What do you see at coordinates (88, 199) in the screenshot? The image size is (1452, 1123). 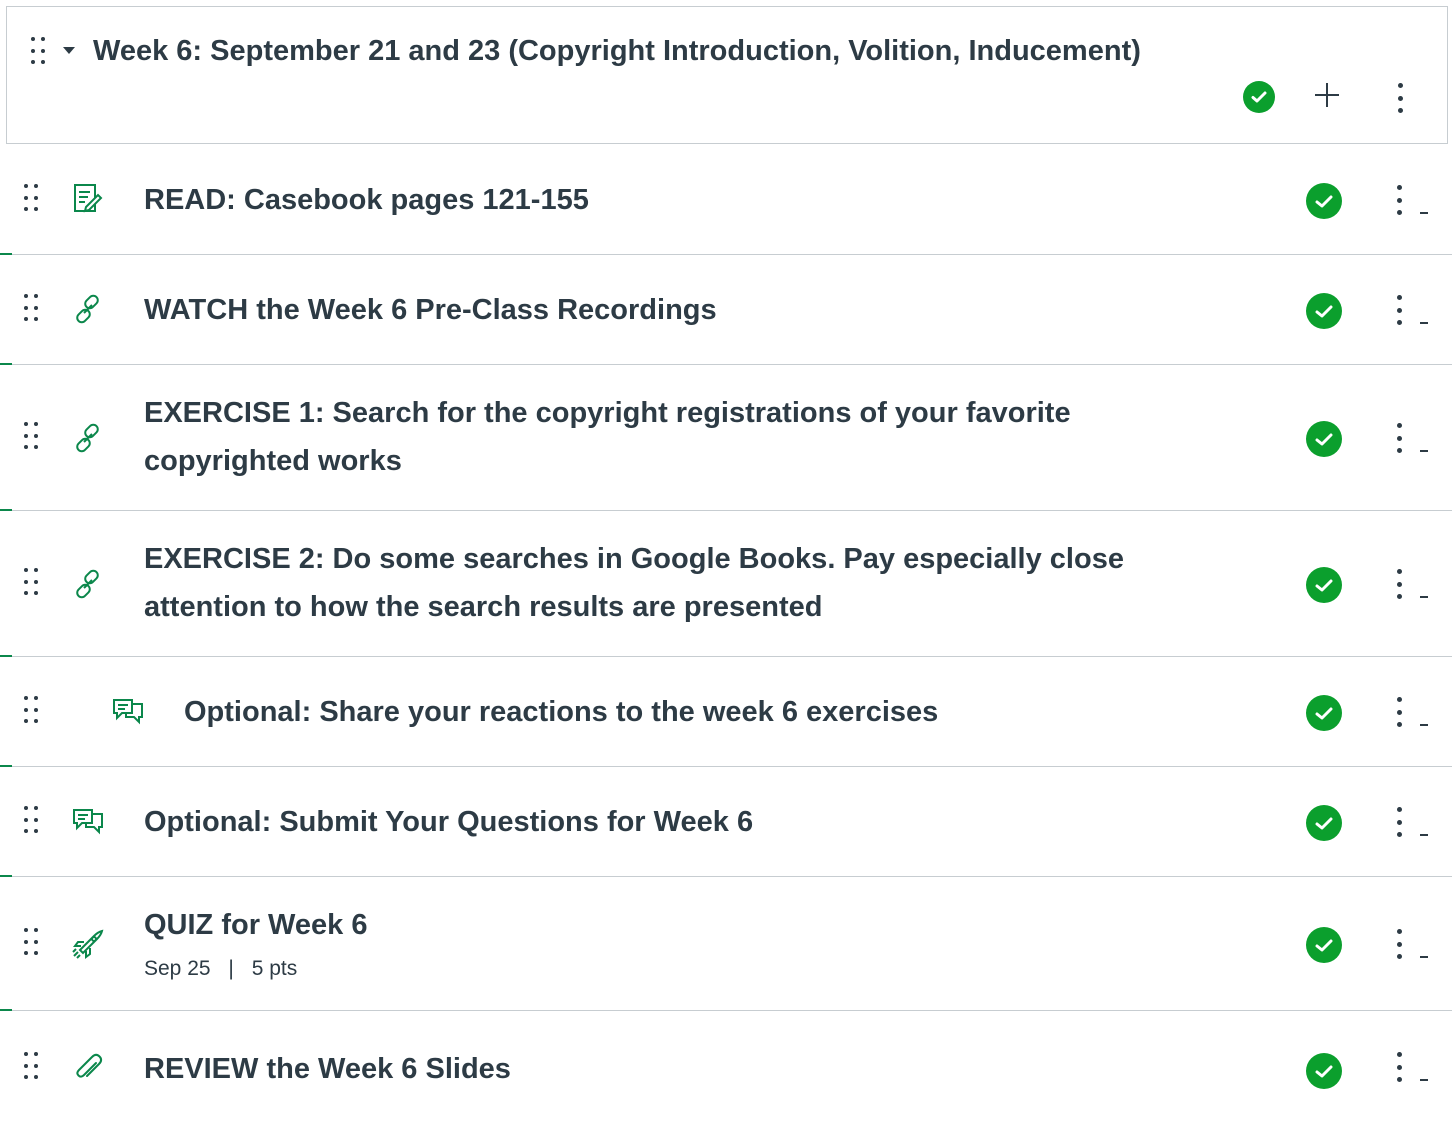 I see `assignment-icon` at bounding box center [88, 199].